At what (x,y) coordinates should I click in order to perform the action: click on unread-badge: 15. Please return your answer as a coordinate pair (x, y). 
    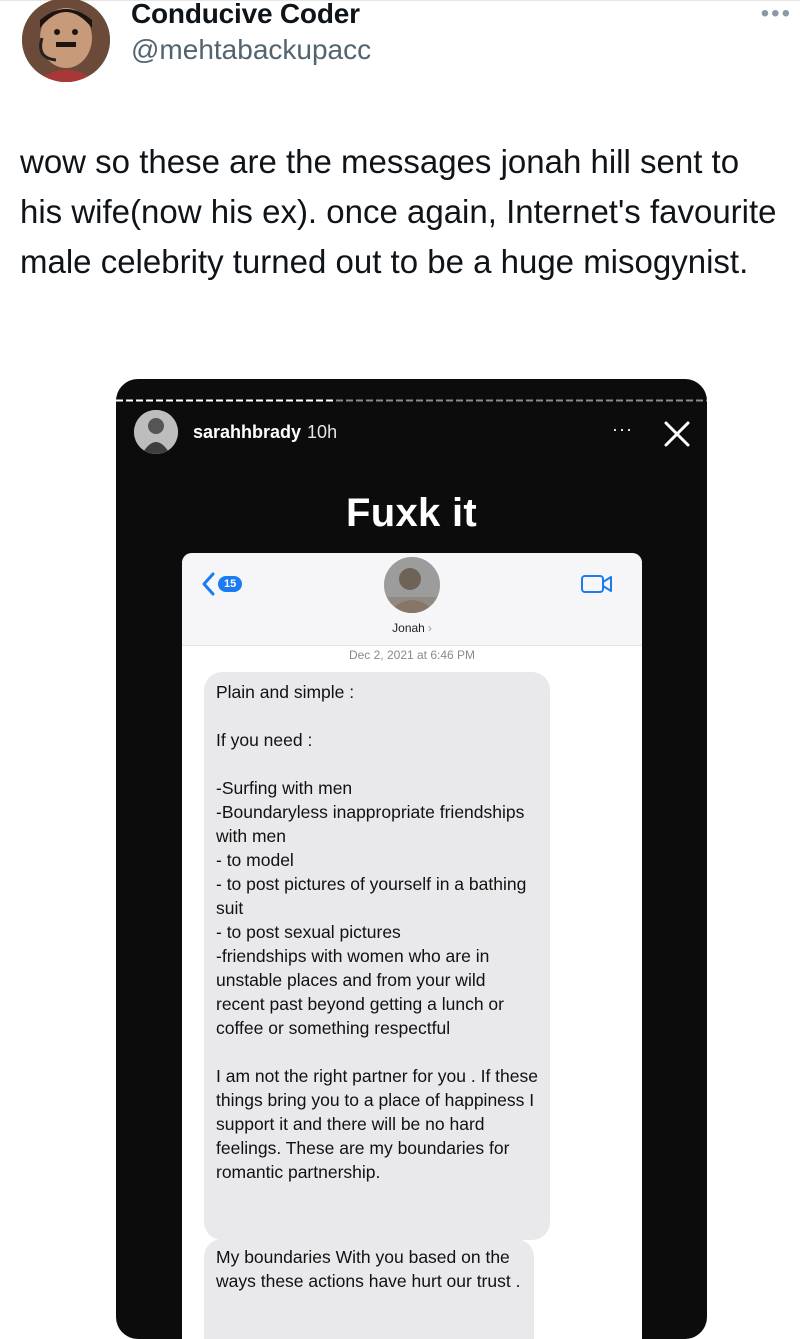
    Looking at the image, I should click on (230, 584).